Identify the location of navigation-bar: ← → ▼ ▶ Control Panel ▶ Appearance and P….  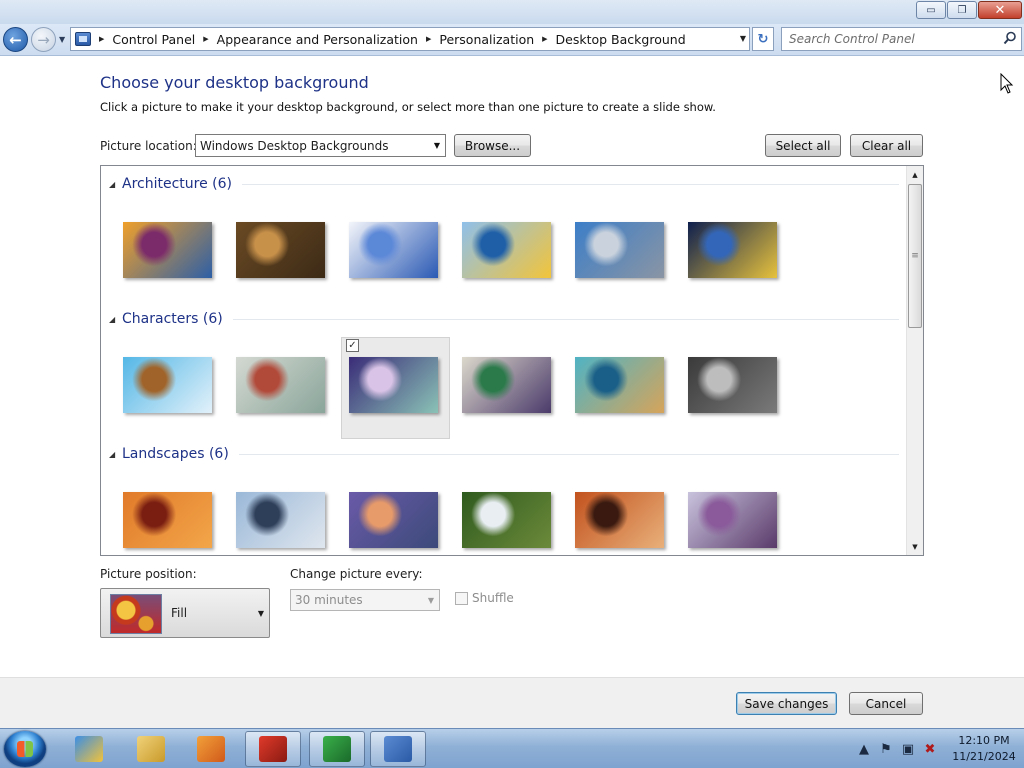
(512, 40).